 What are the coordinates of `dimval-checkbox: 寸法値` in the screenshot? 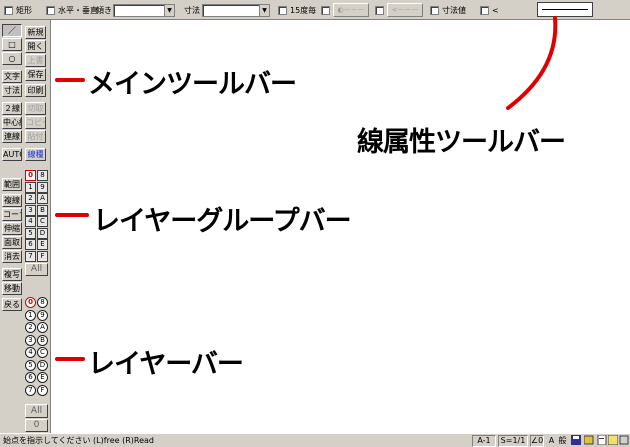 It's located at (448, 10).